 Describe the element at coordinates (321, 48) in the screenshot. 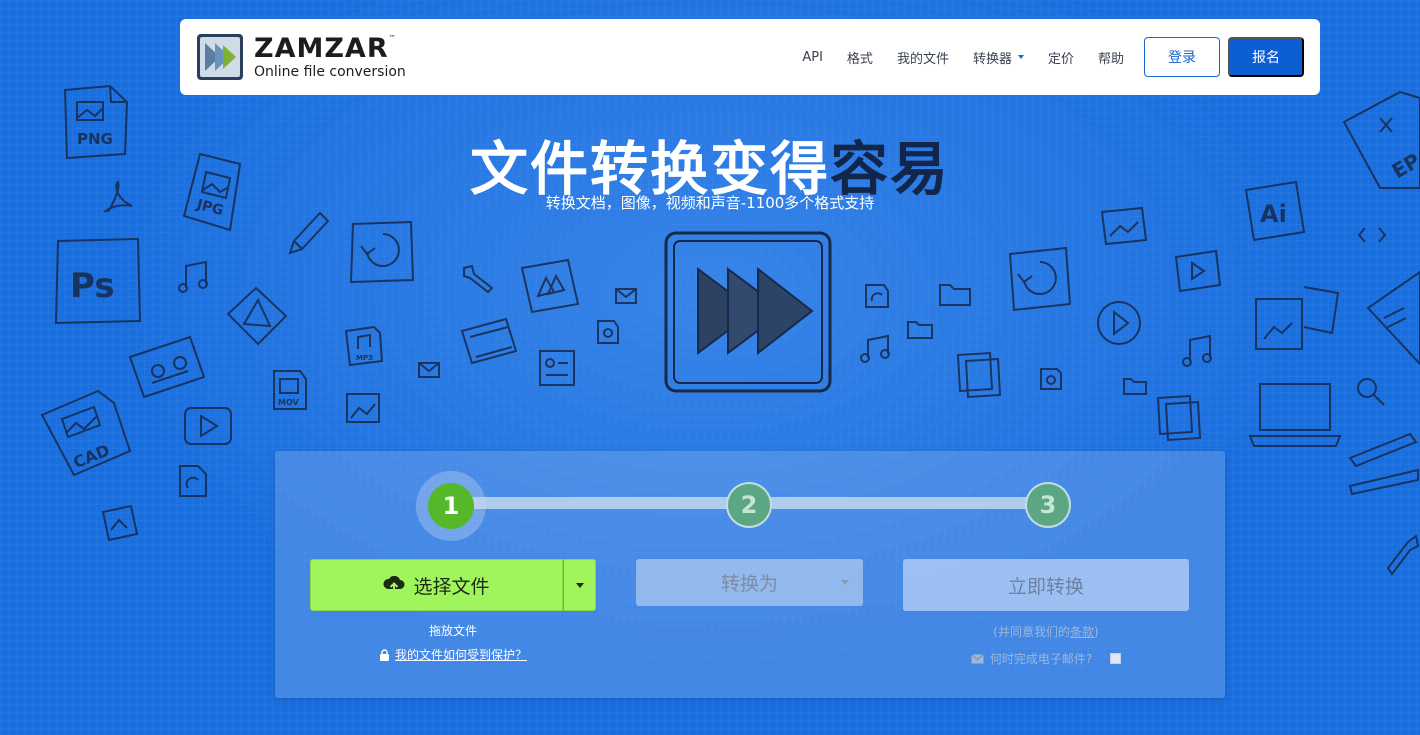

I see `logo-name: ZAMZAR` at that location.